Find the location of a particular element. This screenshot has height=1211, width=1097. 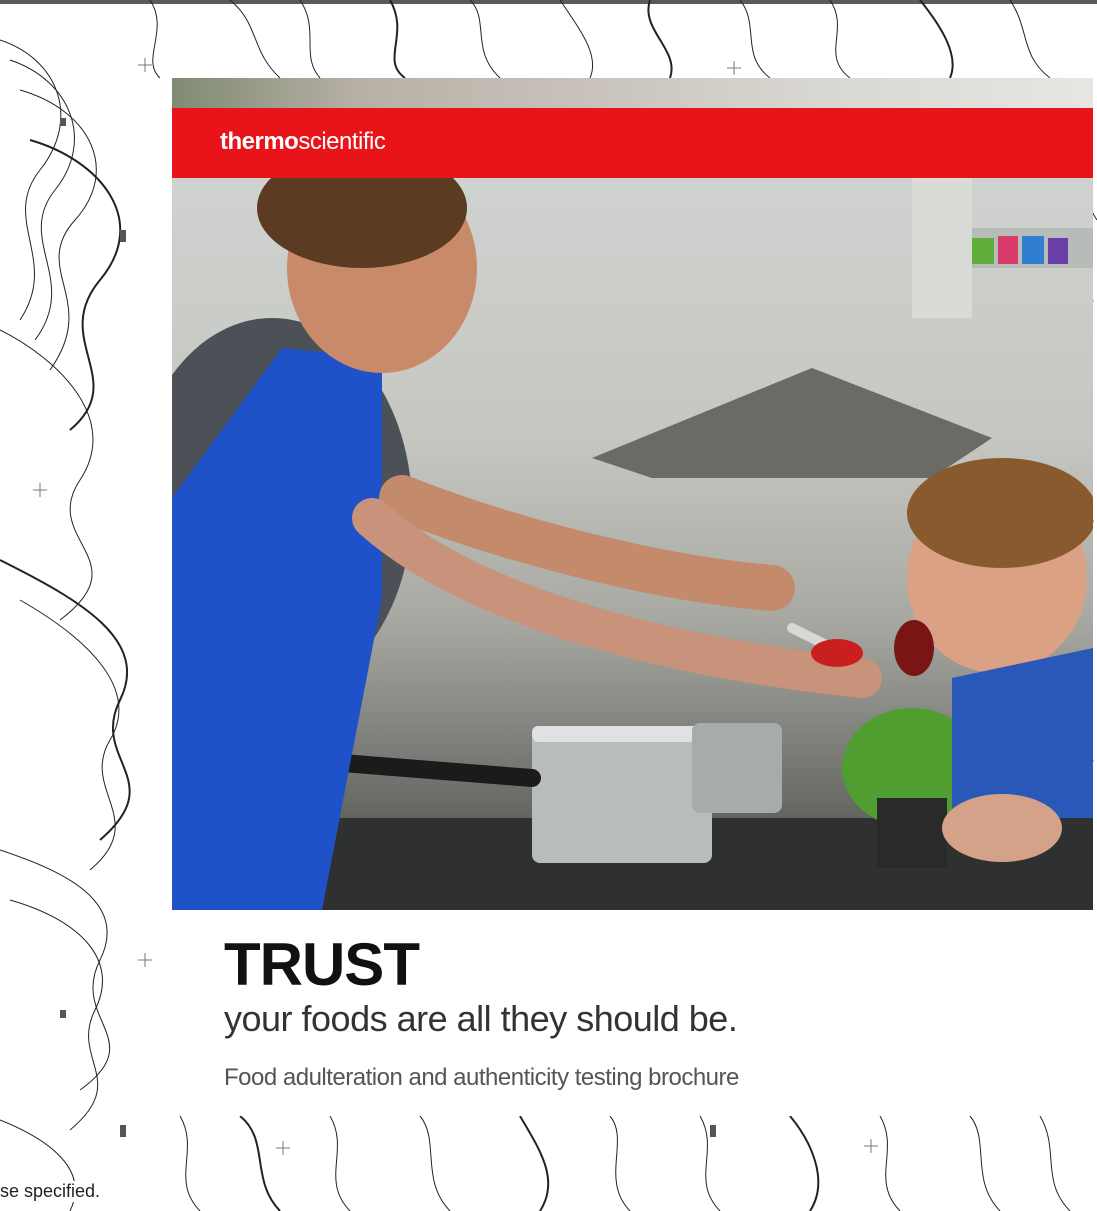

cover-subtitle: your foods are all they should be. is located at coordinates (481, 1018).